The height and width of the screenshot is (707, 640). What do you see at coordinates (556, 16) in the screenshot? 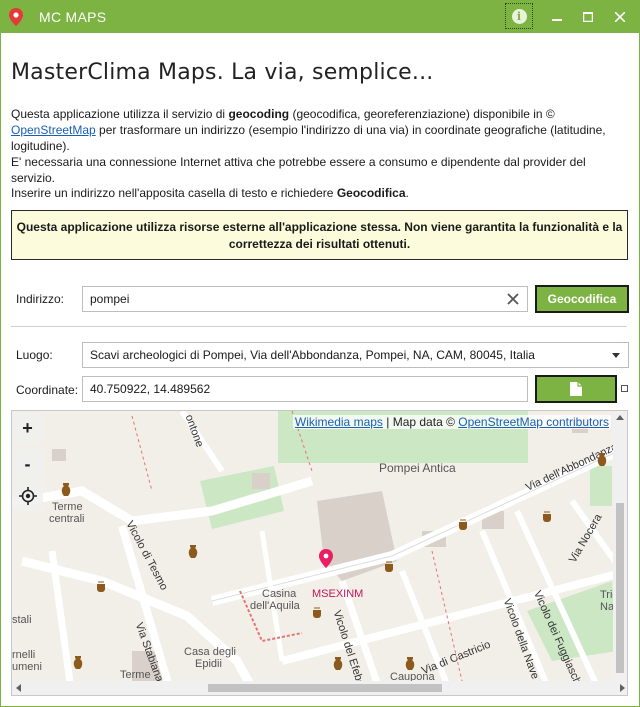
I see `minimize-button` at bounding box center [556, 16].